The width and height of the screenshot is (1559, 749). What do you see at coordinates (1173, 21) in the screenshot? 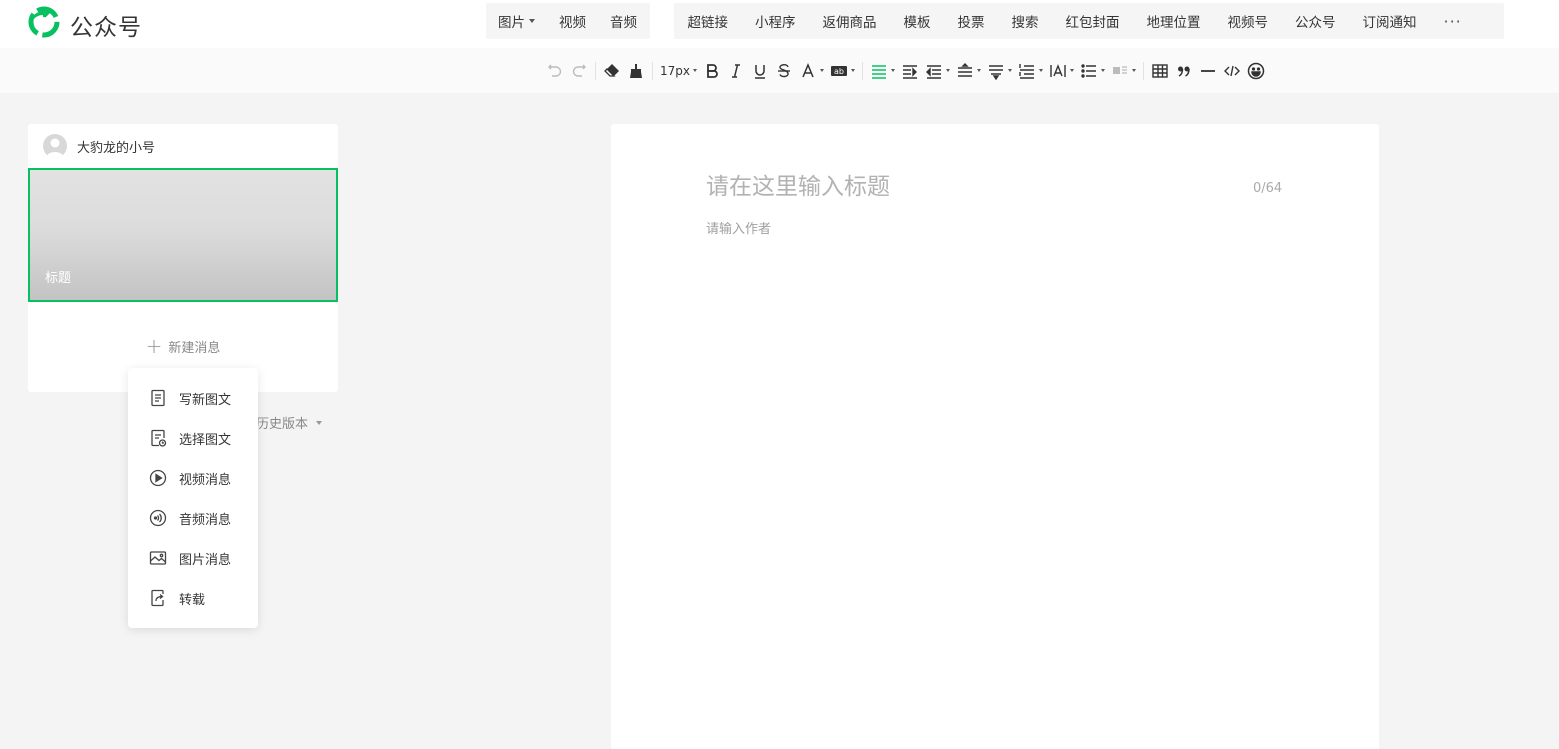
I see `insert-location-button: 地理位置` at bounding box center [1173, 21].